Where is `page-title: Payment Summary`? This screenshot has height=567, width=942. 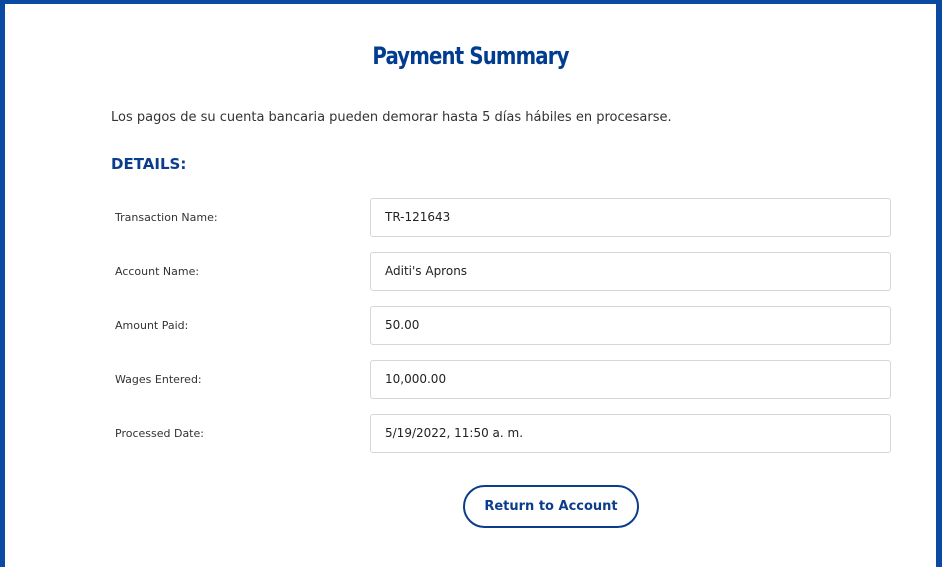
page-title: Payment Summary is located at coordinates (470, 56).